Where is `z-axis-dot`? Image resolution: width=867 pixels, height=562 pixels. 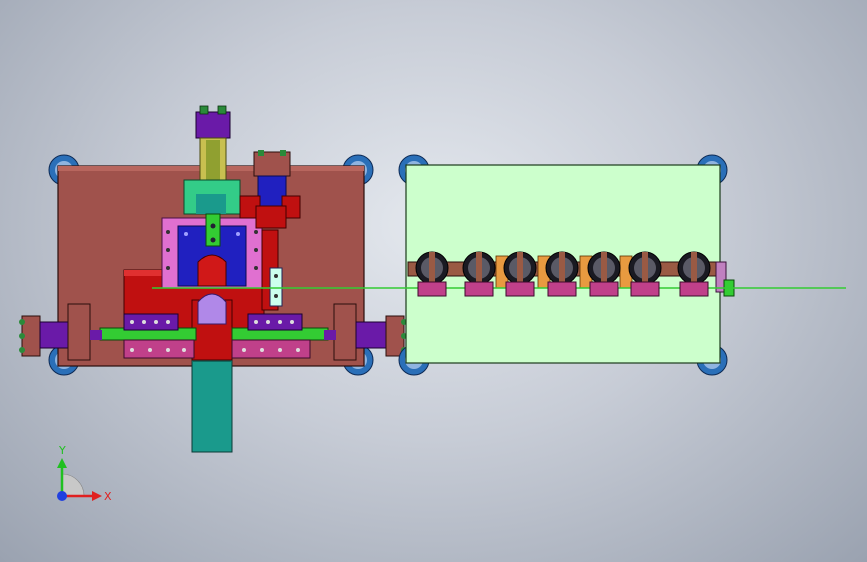
z-axis-dot is located at coordinates (62, 496).